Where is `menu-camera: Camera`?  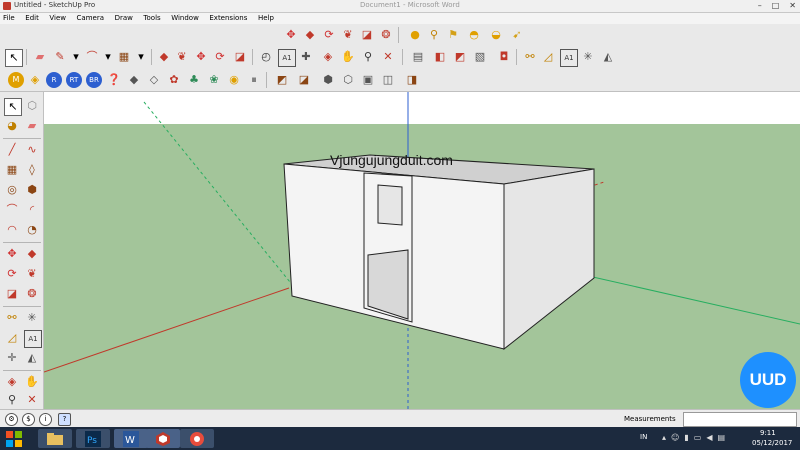
menu-camera: Camera is located at coordinates (91, 17).